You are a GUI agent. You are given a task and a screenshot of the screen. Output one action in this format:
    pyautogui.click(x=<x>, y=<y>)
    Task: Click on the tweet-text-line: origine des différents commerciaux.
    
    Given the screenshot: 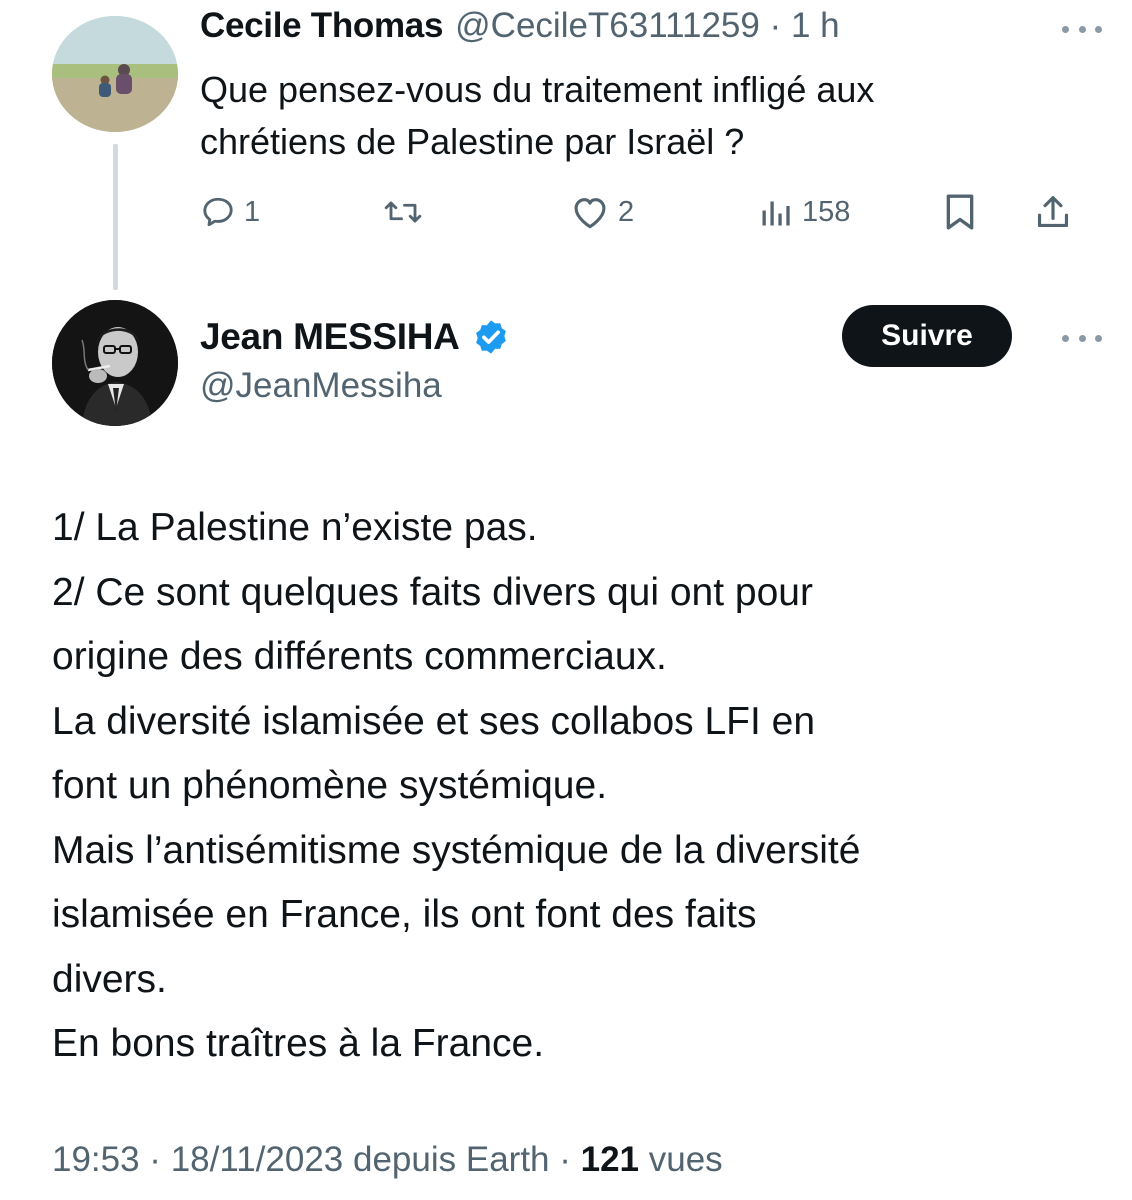 What is the action you would take?
    pyautogui.click(x=359, y=656)
    